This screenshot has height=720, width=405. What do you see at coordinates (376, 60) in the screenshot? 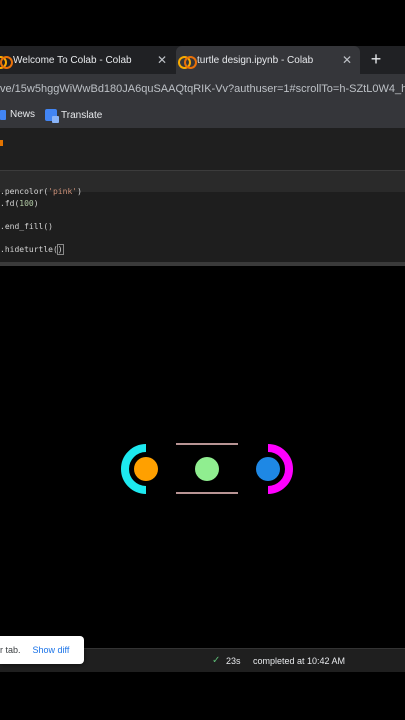
I see `new-tab-button: +` at bounding box center [376, 60].